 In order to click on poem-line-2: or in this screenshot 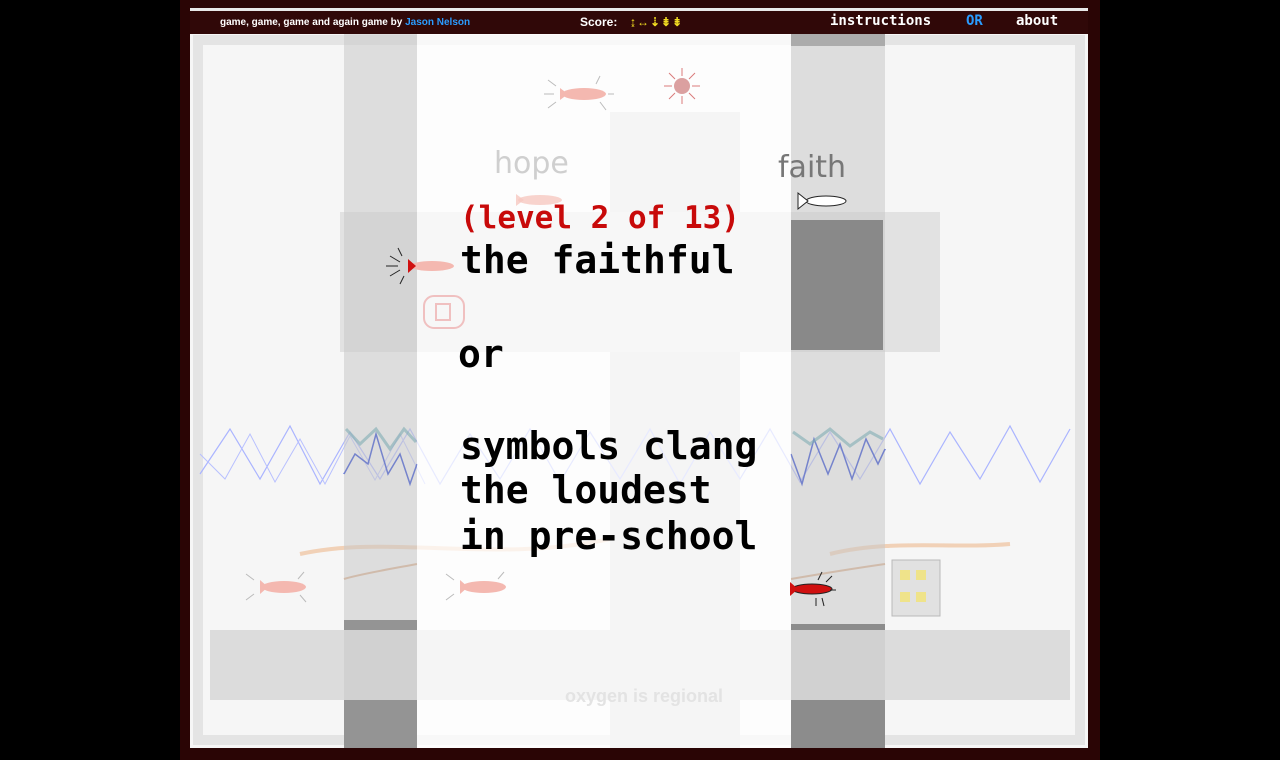, I will do `click(481, 354)`.